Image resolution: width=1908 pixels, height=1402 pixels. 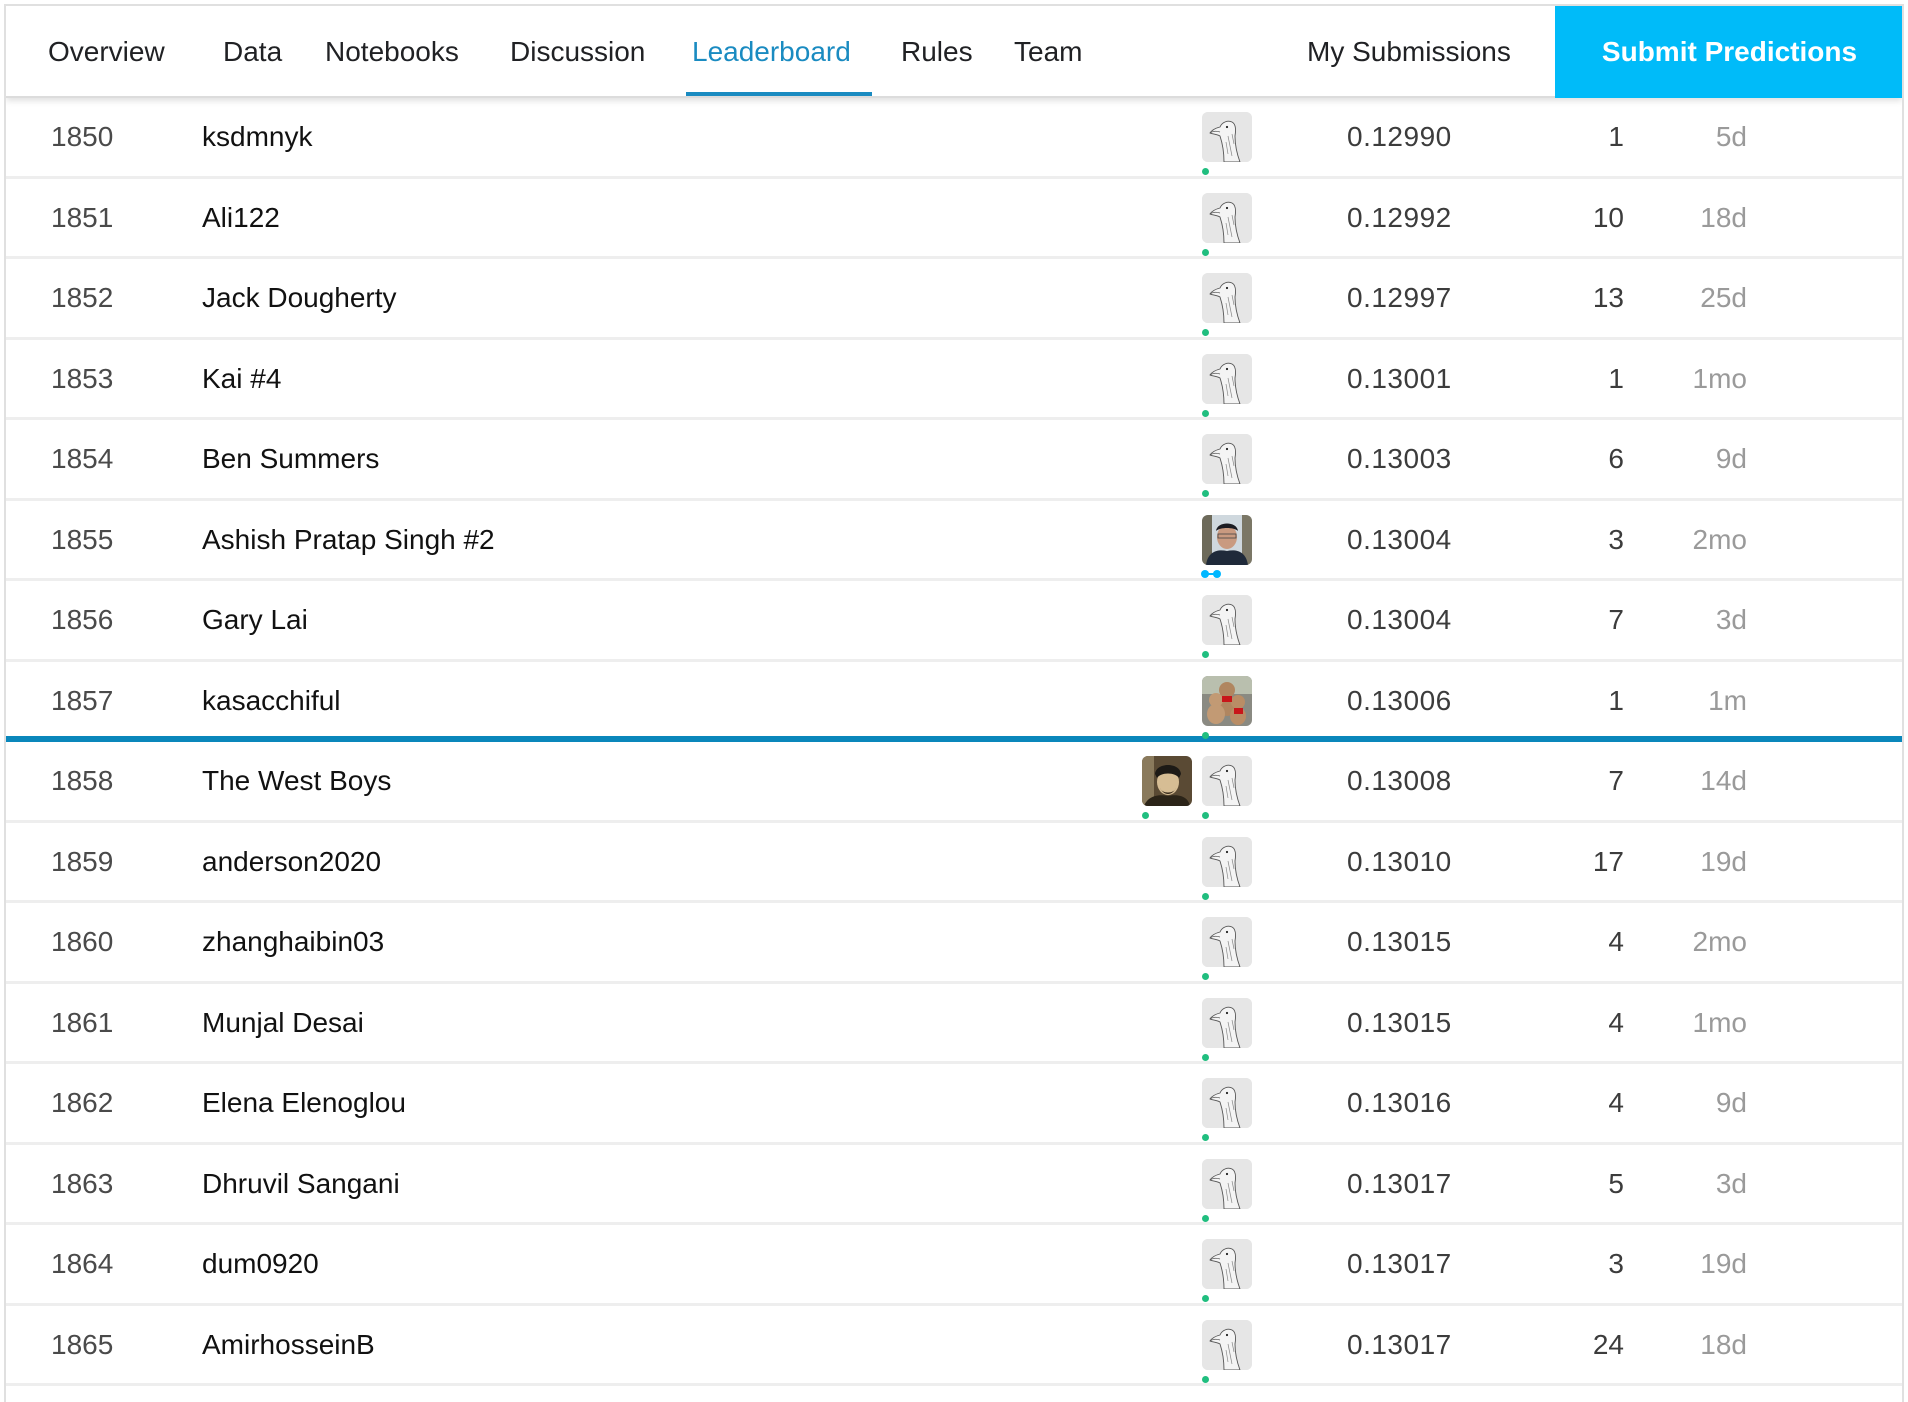 I want to click on my-submissions-link: My Submissions, so click(x=1409, y=52).